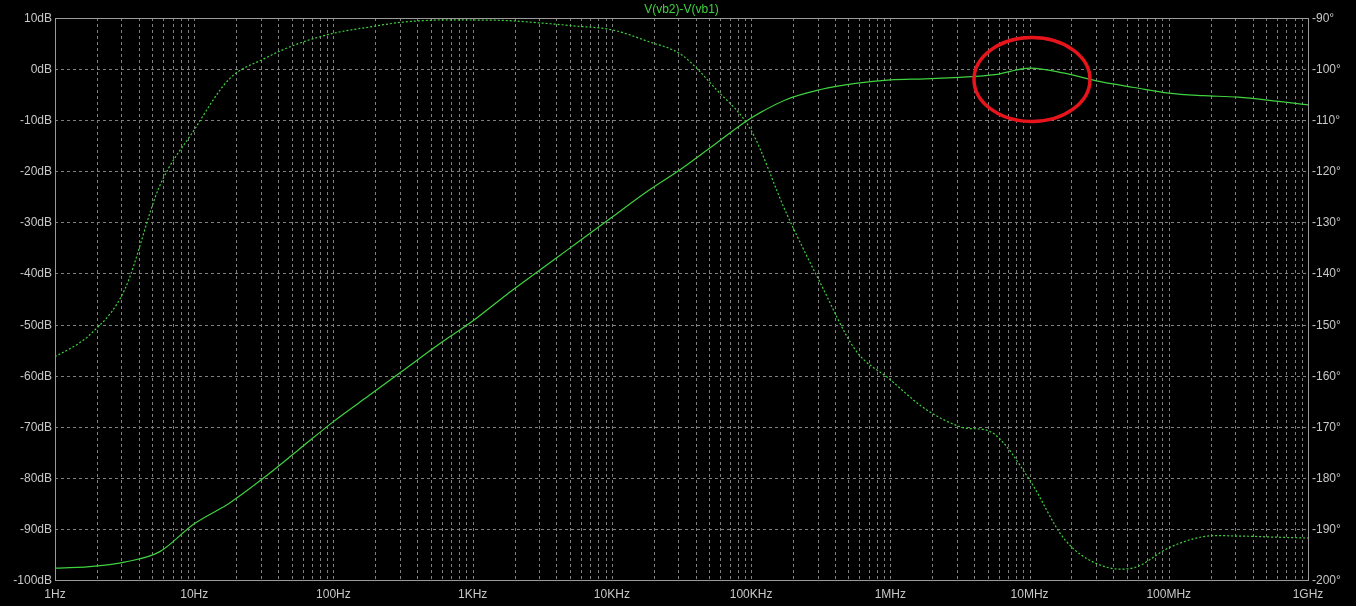 The width and height of the screenshot is (1356, 606). What do you see at coordinates (32, 580) in the screenshot?
I see `axis-tick-label: -100dB` at bounding box center [32, 580].